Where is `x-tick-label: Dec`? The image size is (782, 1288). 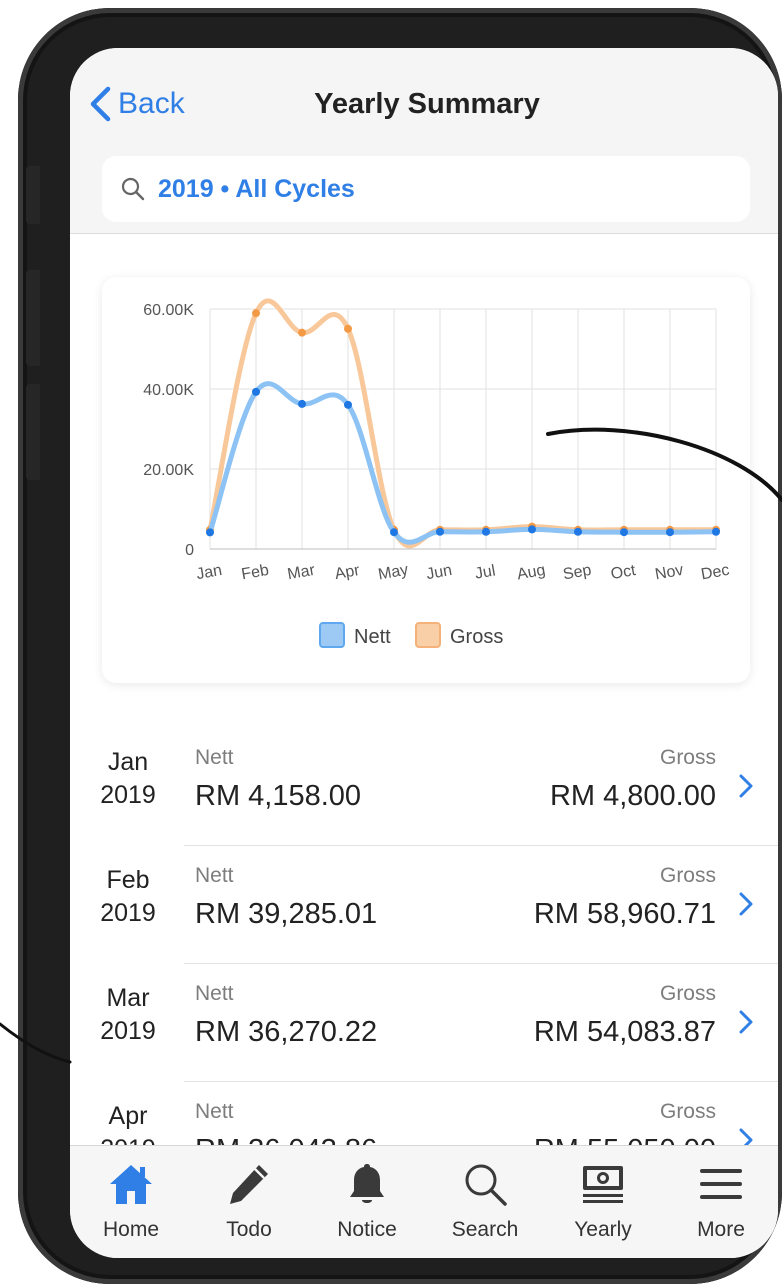 x-tick-label: Dec is located at coordinates (715, 573).